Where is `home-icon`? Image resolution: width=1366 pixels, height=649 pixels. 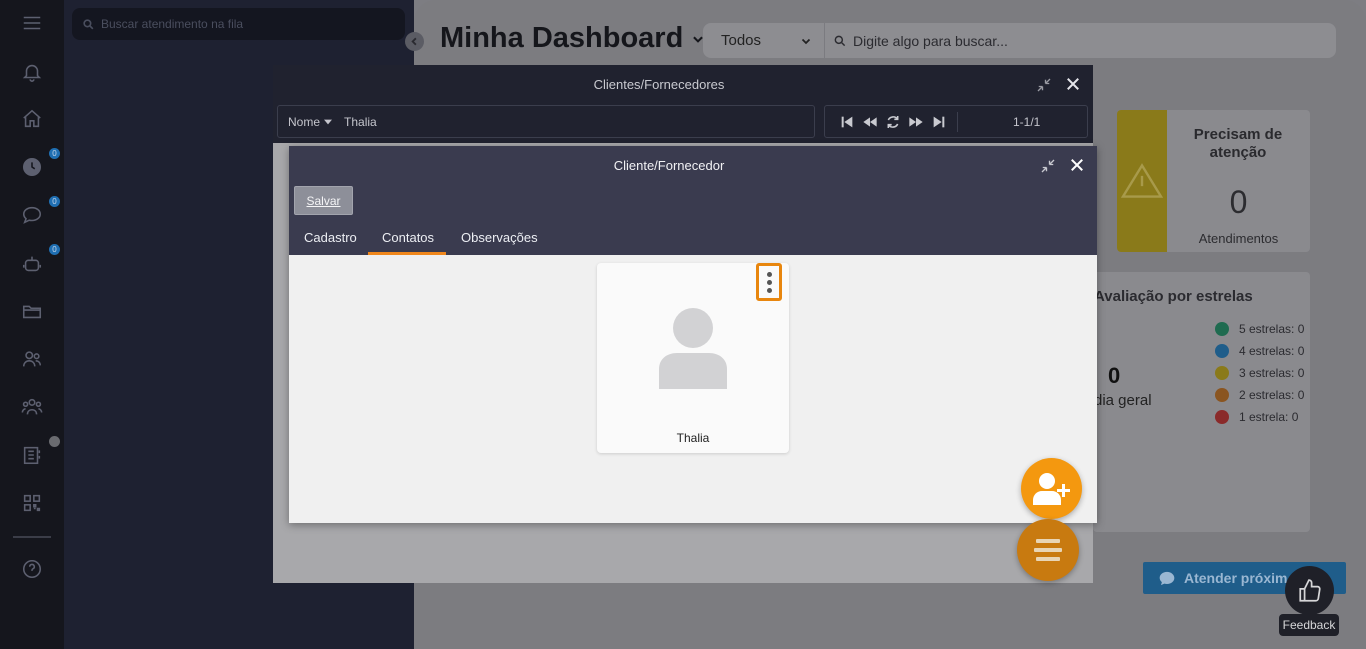 home-icon is located at coordinates (32, 119).